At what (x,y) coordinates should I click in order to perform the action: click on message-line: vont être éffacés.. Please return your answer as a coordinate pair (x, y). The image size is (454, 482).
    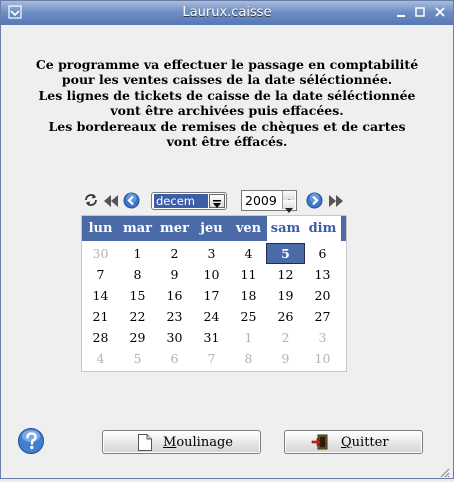
    Looking at the image, I should click on (227, 142).